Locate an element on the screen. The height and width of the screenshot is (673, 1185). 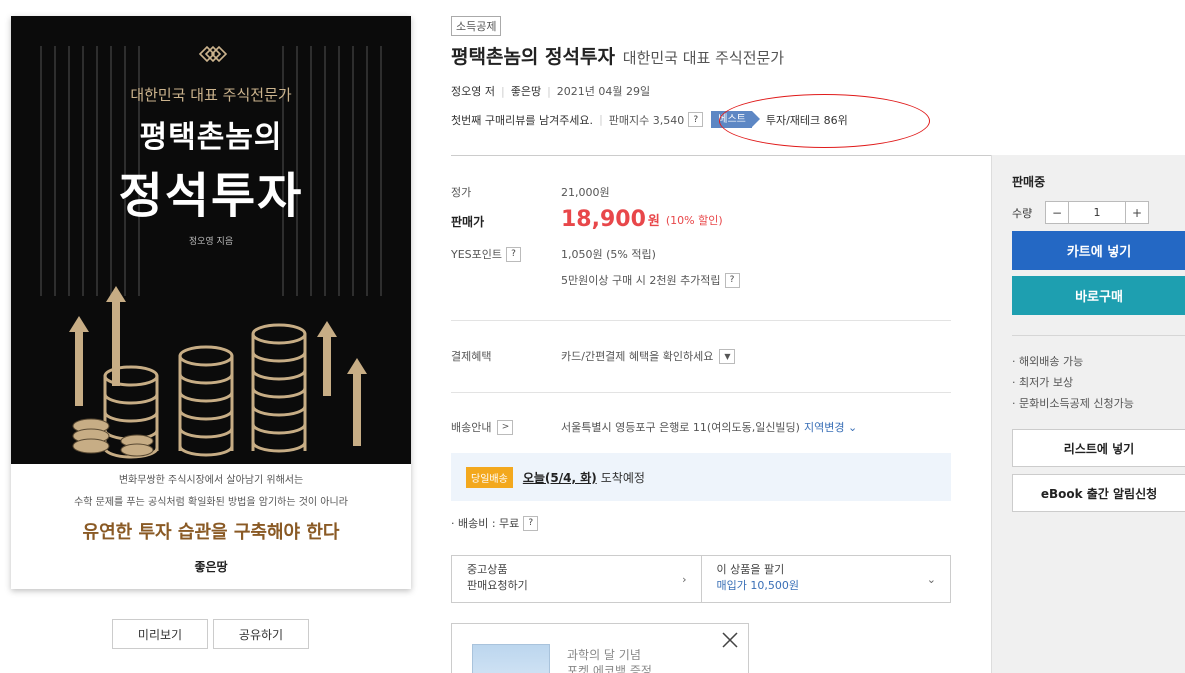
list-price-label: 정가 is located at coordinates (461, 192).